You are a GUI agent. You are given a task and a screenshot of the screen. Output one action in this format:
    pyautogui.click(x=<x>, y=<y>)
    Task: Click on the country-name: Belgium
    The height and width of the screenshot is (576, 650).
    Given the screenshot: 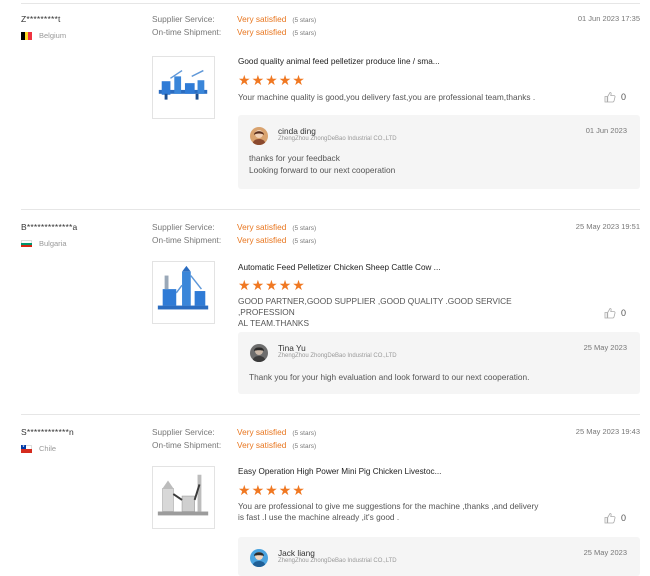 What is the action you would take?
    pyautogui.click(x=53, y=35)
    